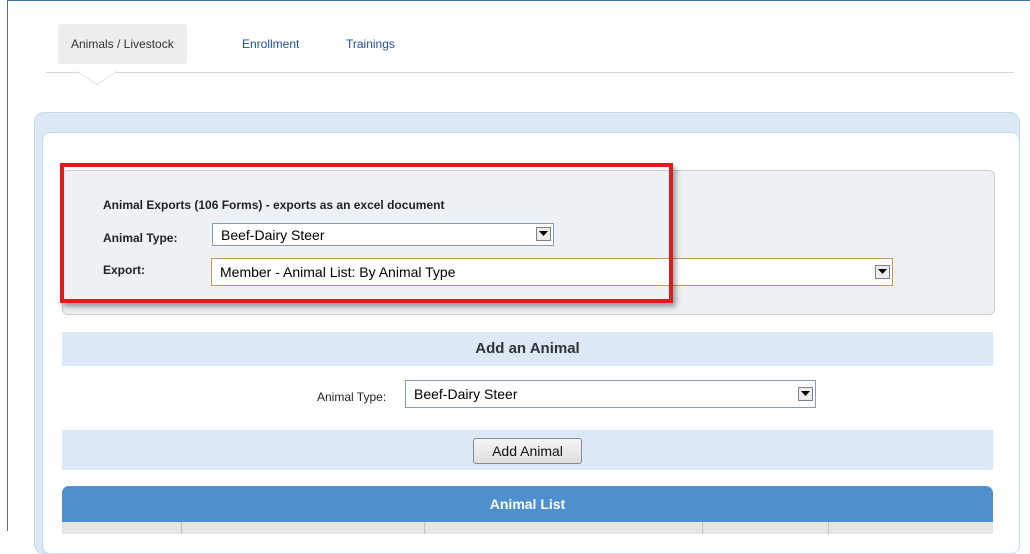  Describe the element at coordinates (527, 451) in the screenshot. I see `add-animal-button: Add Animal` at that location.